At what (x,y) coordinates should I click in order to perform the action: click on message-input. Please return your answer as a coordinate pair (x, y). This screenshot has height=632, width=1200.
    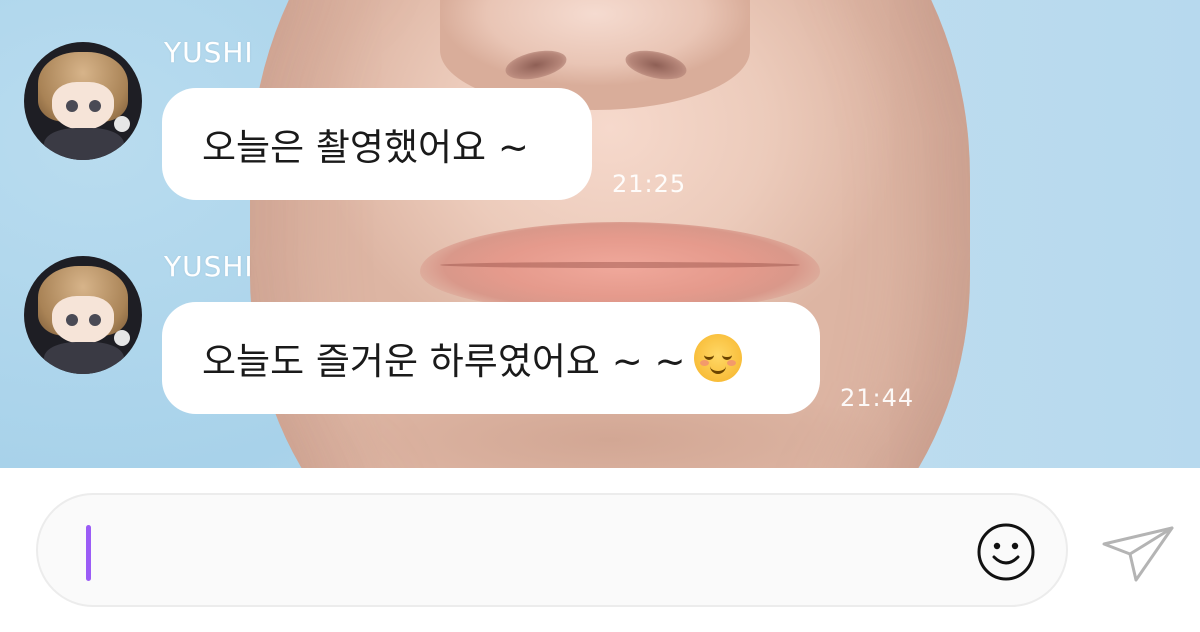
    Looking at the image, I should click on (528, 552).